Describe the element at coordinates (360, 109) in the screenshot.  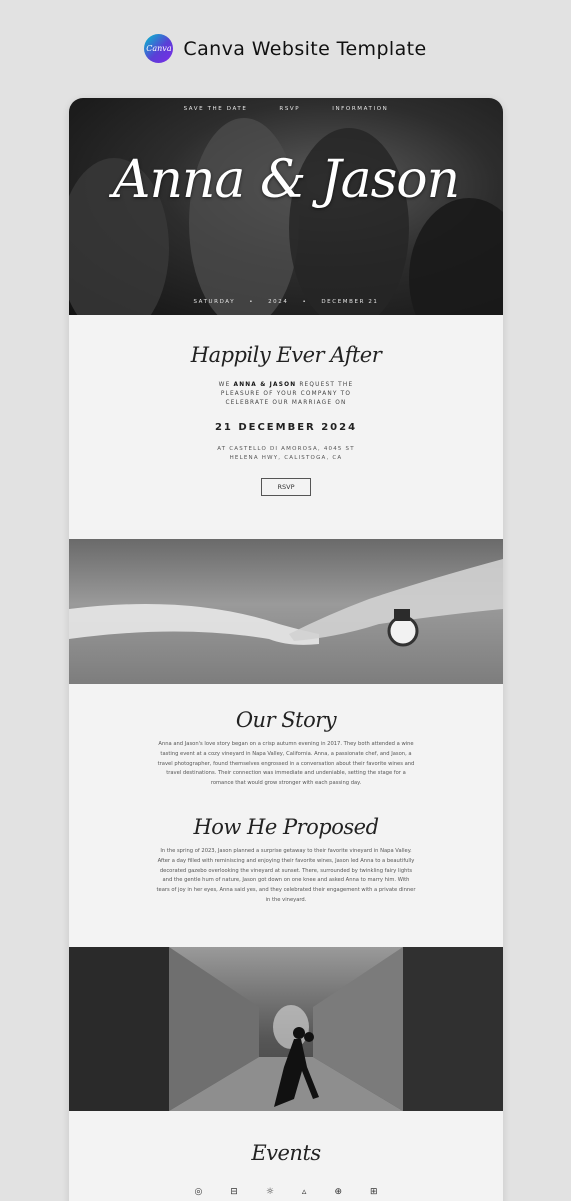
I see `nav-information: INFORMATION` at that location.